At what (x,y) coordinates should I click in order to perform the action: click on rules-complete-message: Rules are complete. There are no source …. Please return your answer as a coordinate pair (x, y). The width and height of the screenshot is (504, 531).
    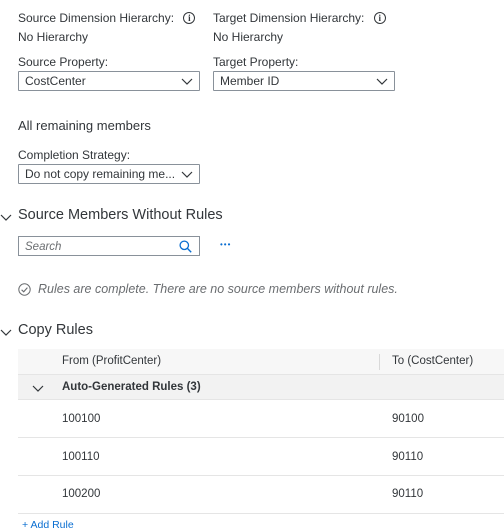
    Looking at the image, I should click on (218, 289).